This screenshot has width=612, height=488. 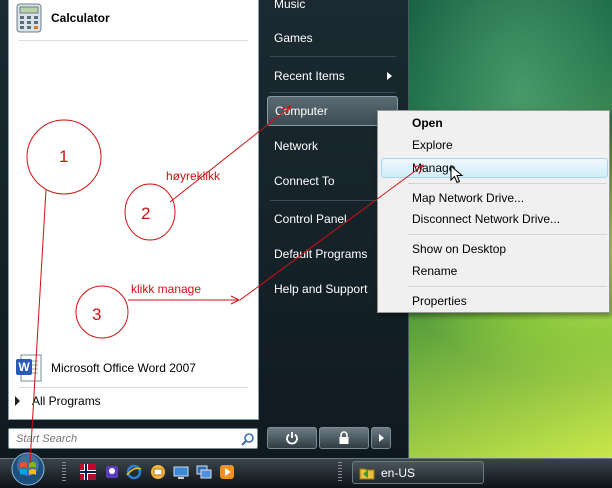 What do you see at coordinates (398, 472) in the screenshot?
I see `taskbar-button-label: en-US` at bounding box center [398, 472].